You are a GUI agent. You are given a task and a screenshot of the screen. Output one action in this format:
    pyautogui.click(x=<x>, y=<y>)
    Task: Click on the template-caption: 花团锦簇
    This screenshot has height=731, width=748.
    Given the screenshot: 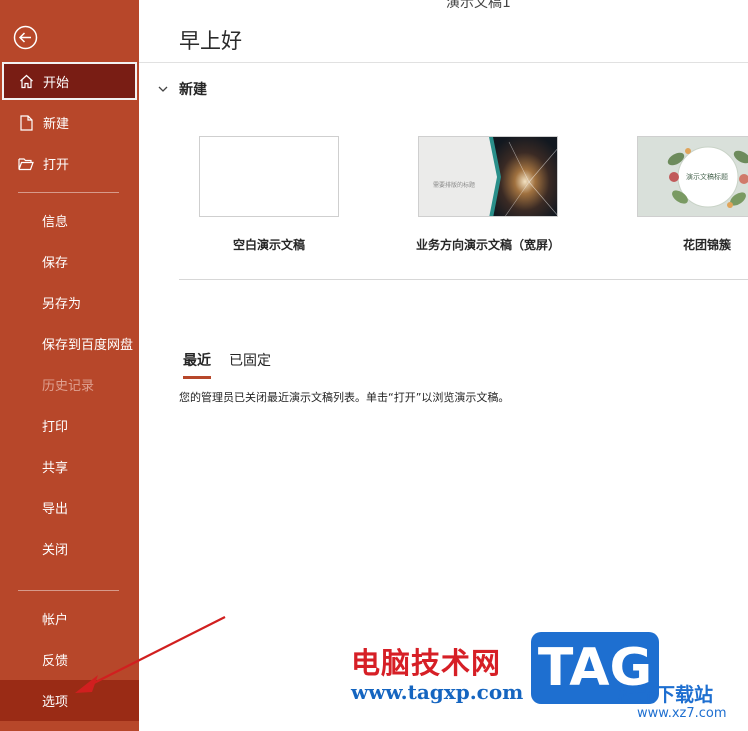 What is the action you would take?
    pyautogui.click(x=706, y=245)
    